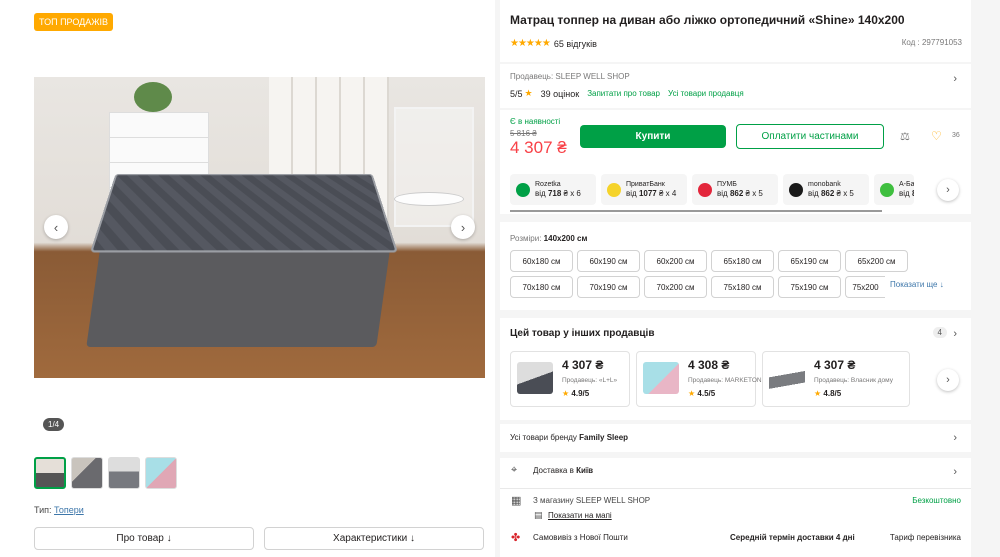 The height and width of the screenshot is (557, 1000). Describe the element at coordinates (516, 538) in the screenshot. I see `nova-poshta-icon: ✤` at that location.